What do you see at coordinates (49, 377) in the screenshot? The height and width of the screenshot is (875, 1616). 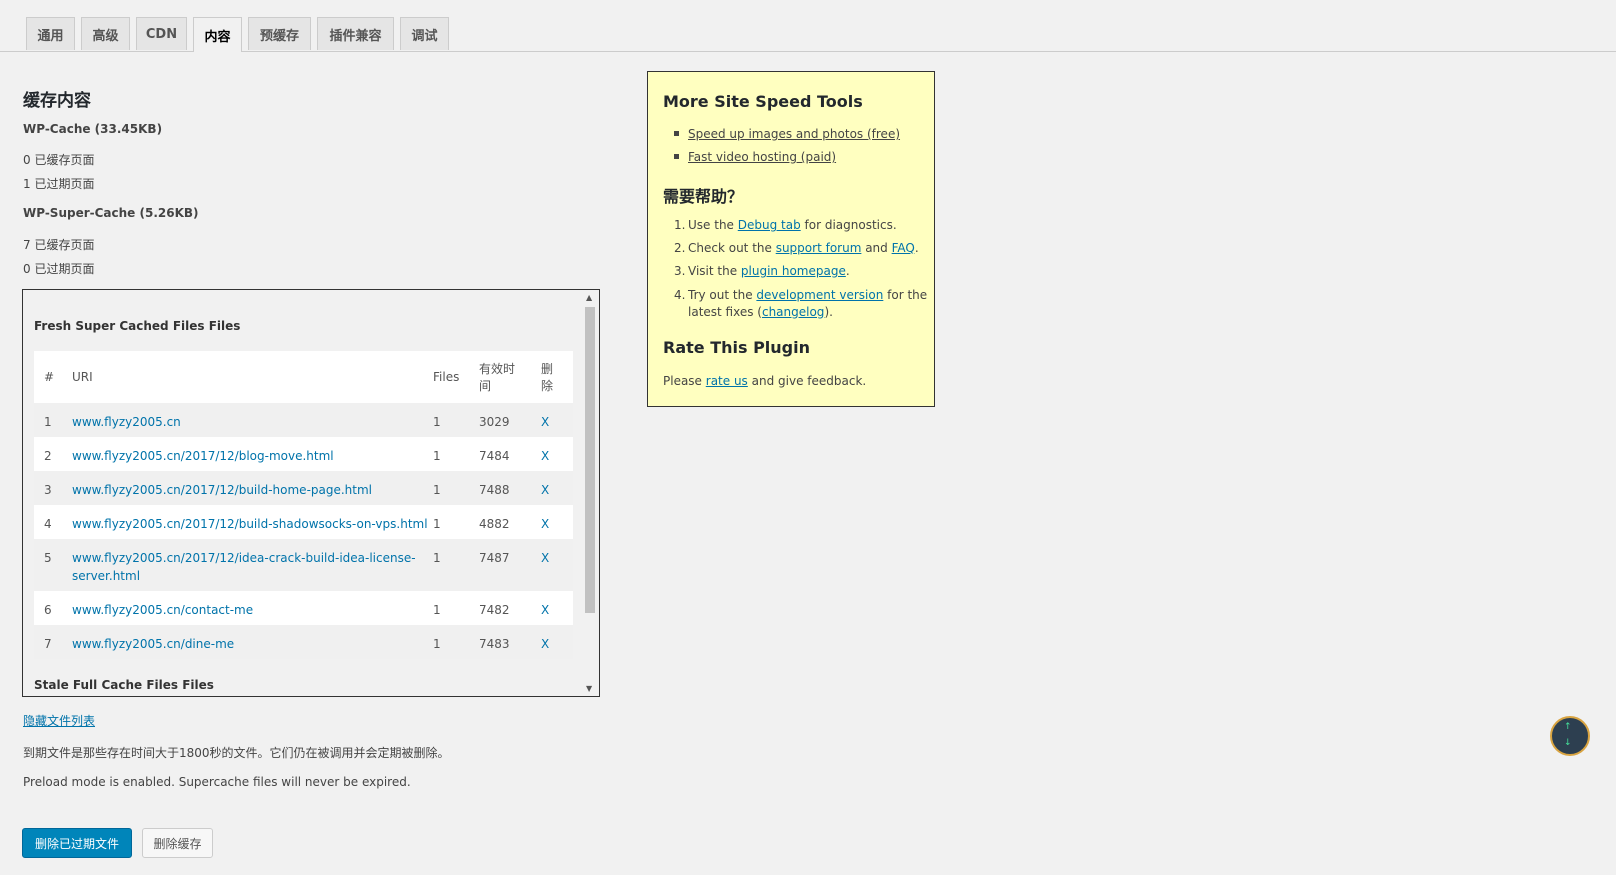 I see `col-header-num: #` at bounding box center [49, 377].